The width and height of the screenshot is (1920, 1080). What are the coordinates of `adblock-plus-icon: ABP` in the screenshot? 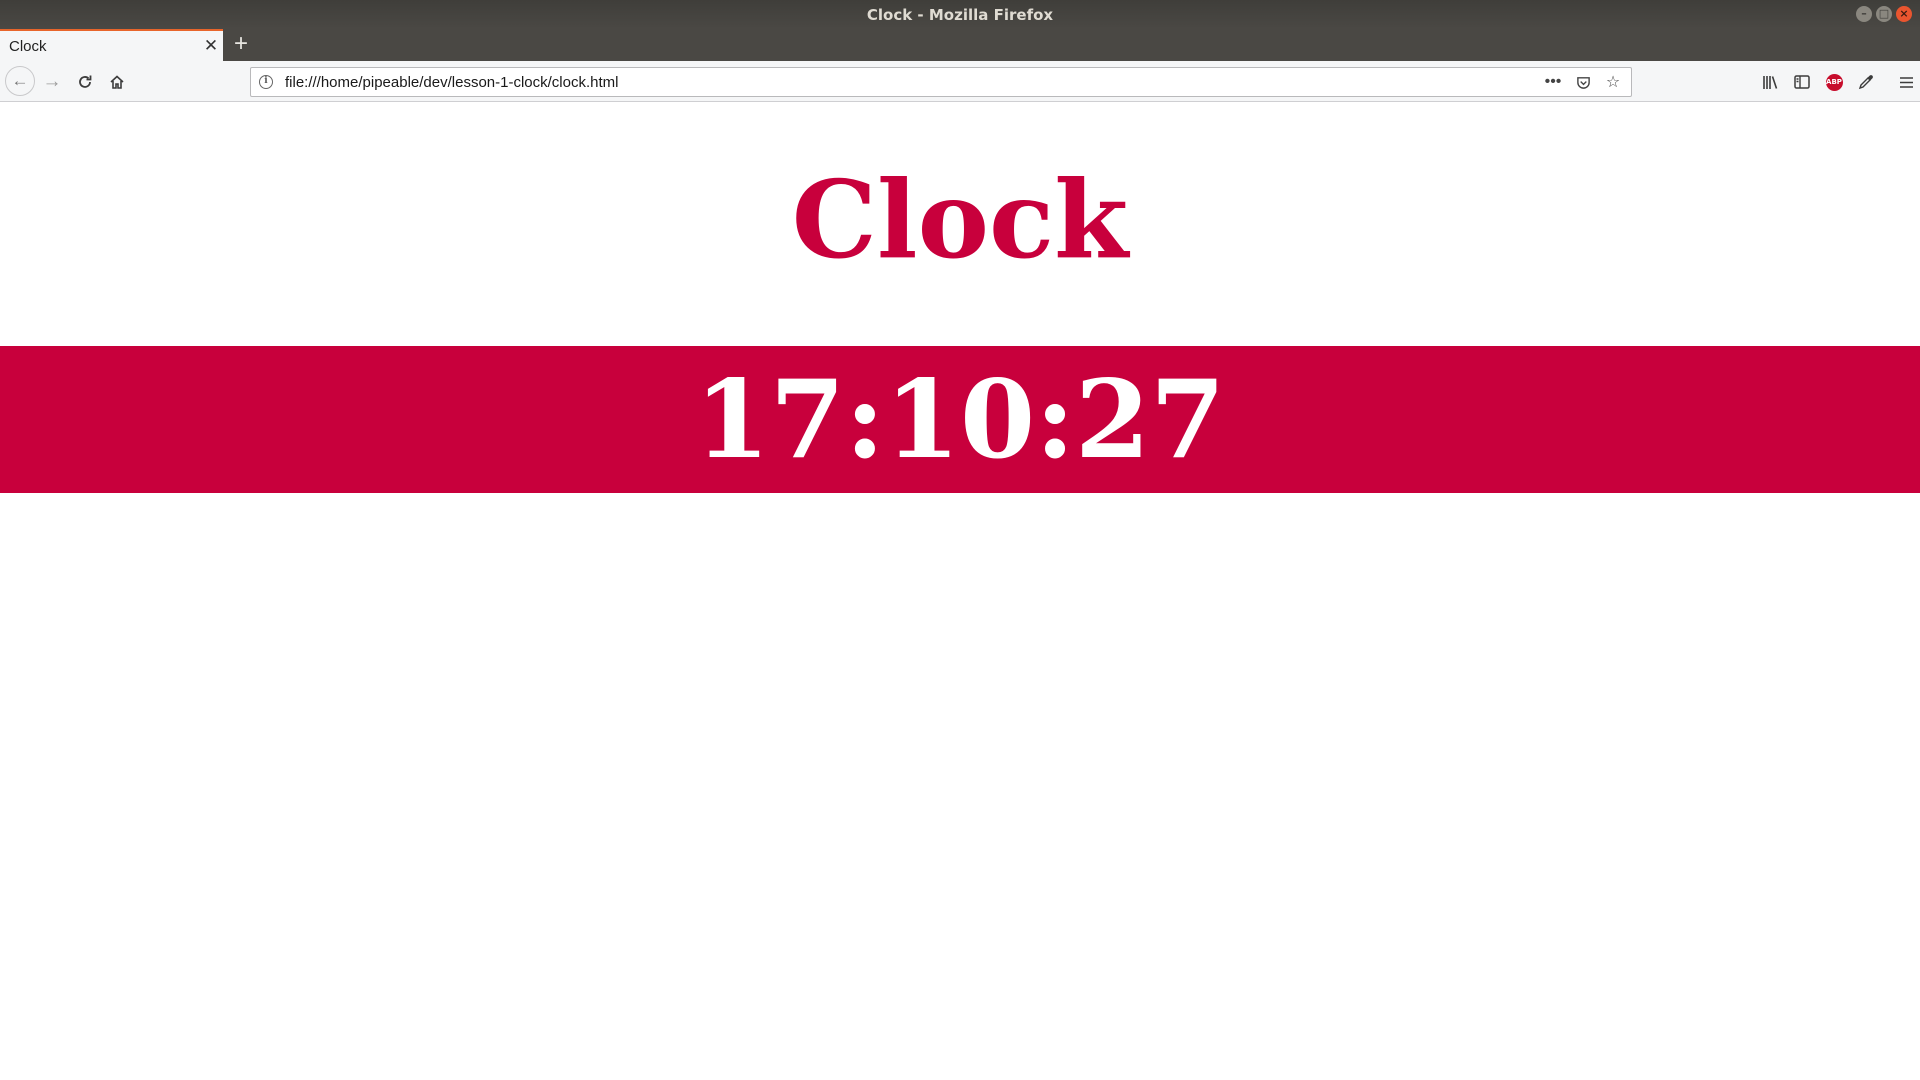 It's located at (1834, 82).